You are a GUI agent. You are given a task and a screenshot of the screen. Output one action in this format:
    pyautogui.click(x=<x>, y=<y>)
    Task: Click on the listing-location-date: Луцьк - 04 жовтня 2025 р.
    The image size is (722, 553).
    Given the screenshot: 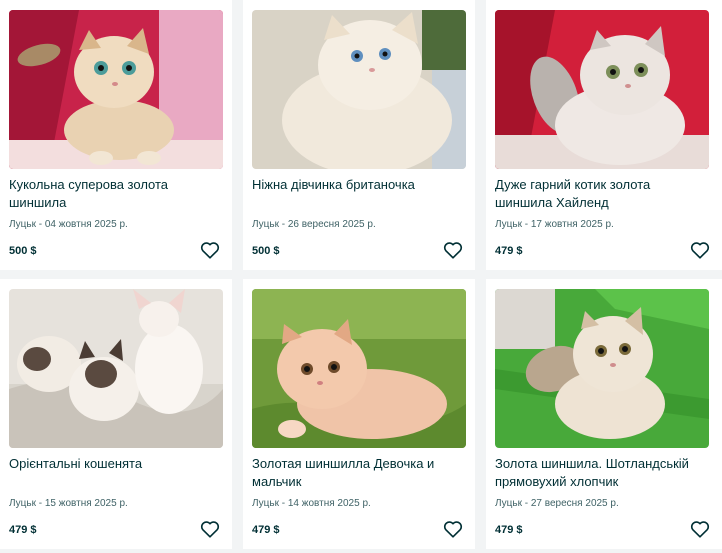 What is the action you would take?
    pyautogui.click(x=68, y=224)
    